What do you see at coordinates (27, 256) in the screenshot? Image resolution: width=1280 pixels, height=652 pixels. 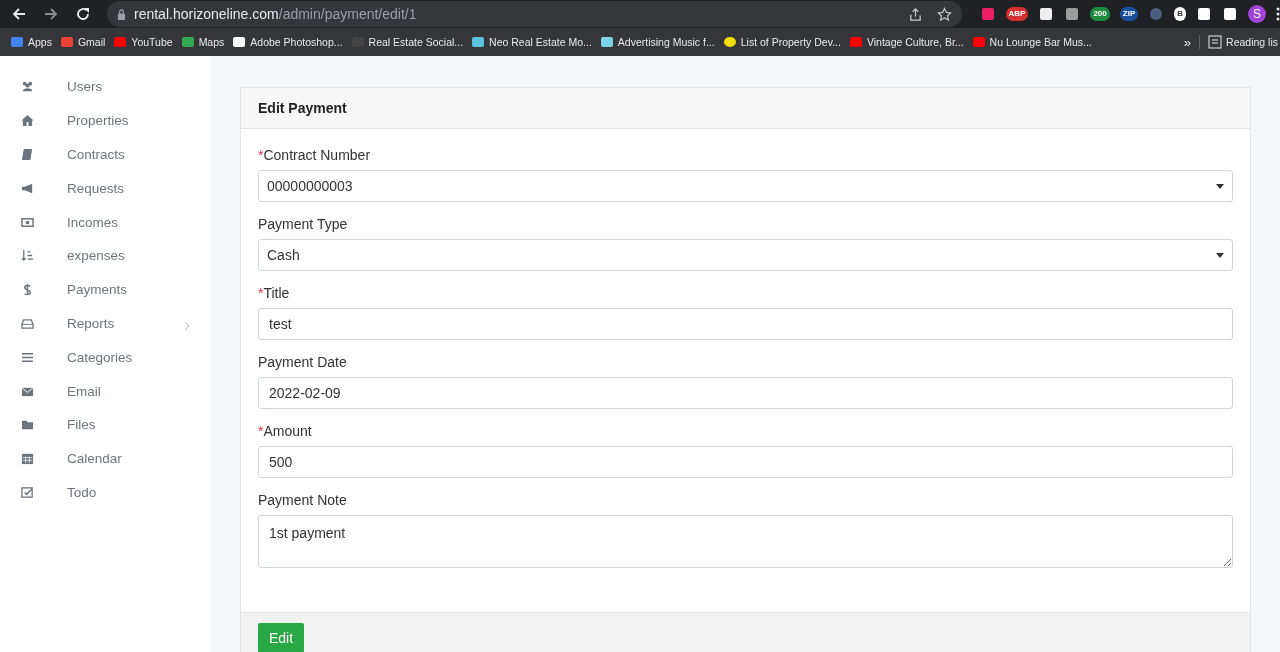 I see `sort-icon` at bounding box center [27, 256].